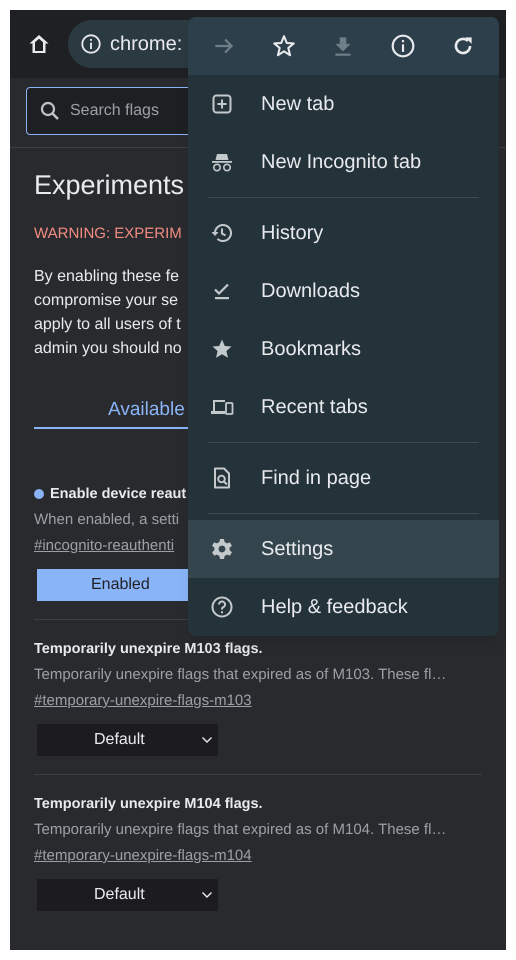 This screenshot has height=960, width=516. Describe the element at coordinates (343, 478) in the screenshot. I see `menu-item: Find in page` at that location.